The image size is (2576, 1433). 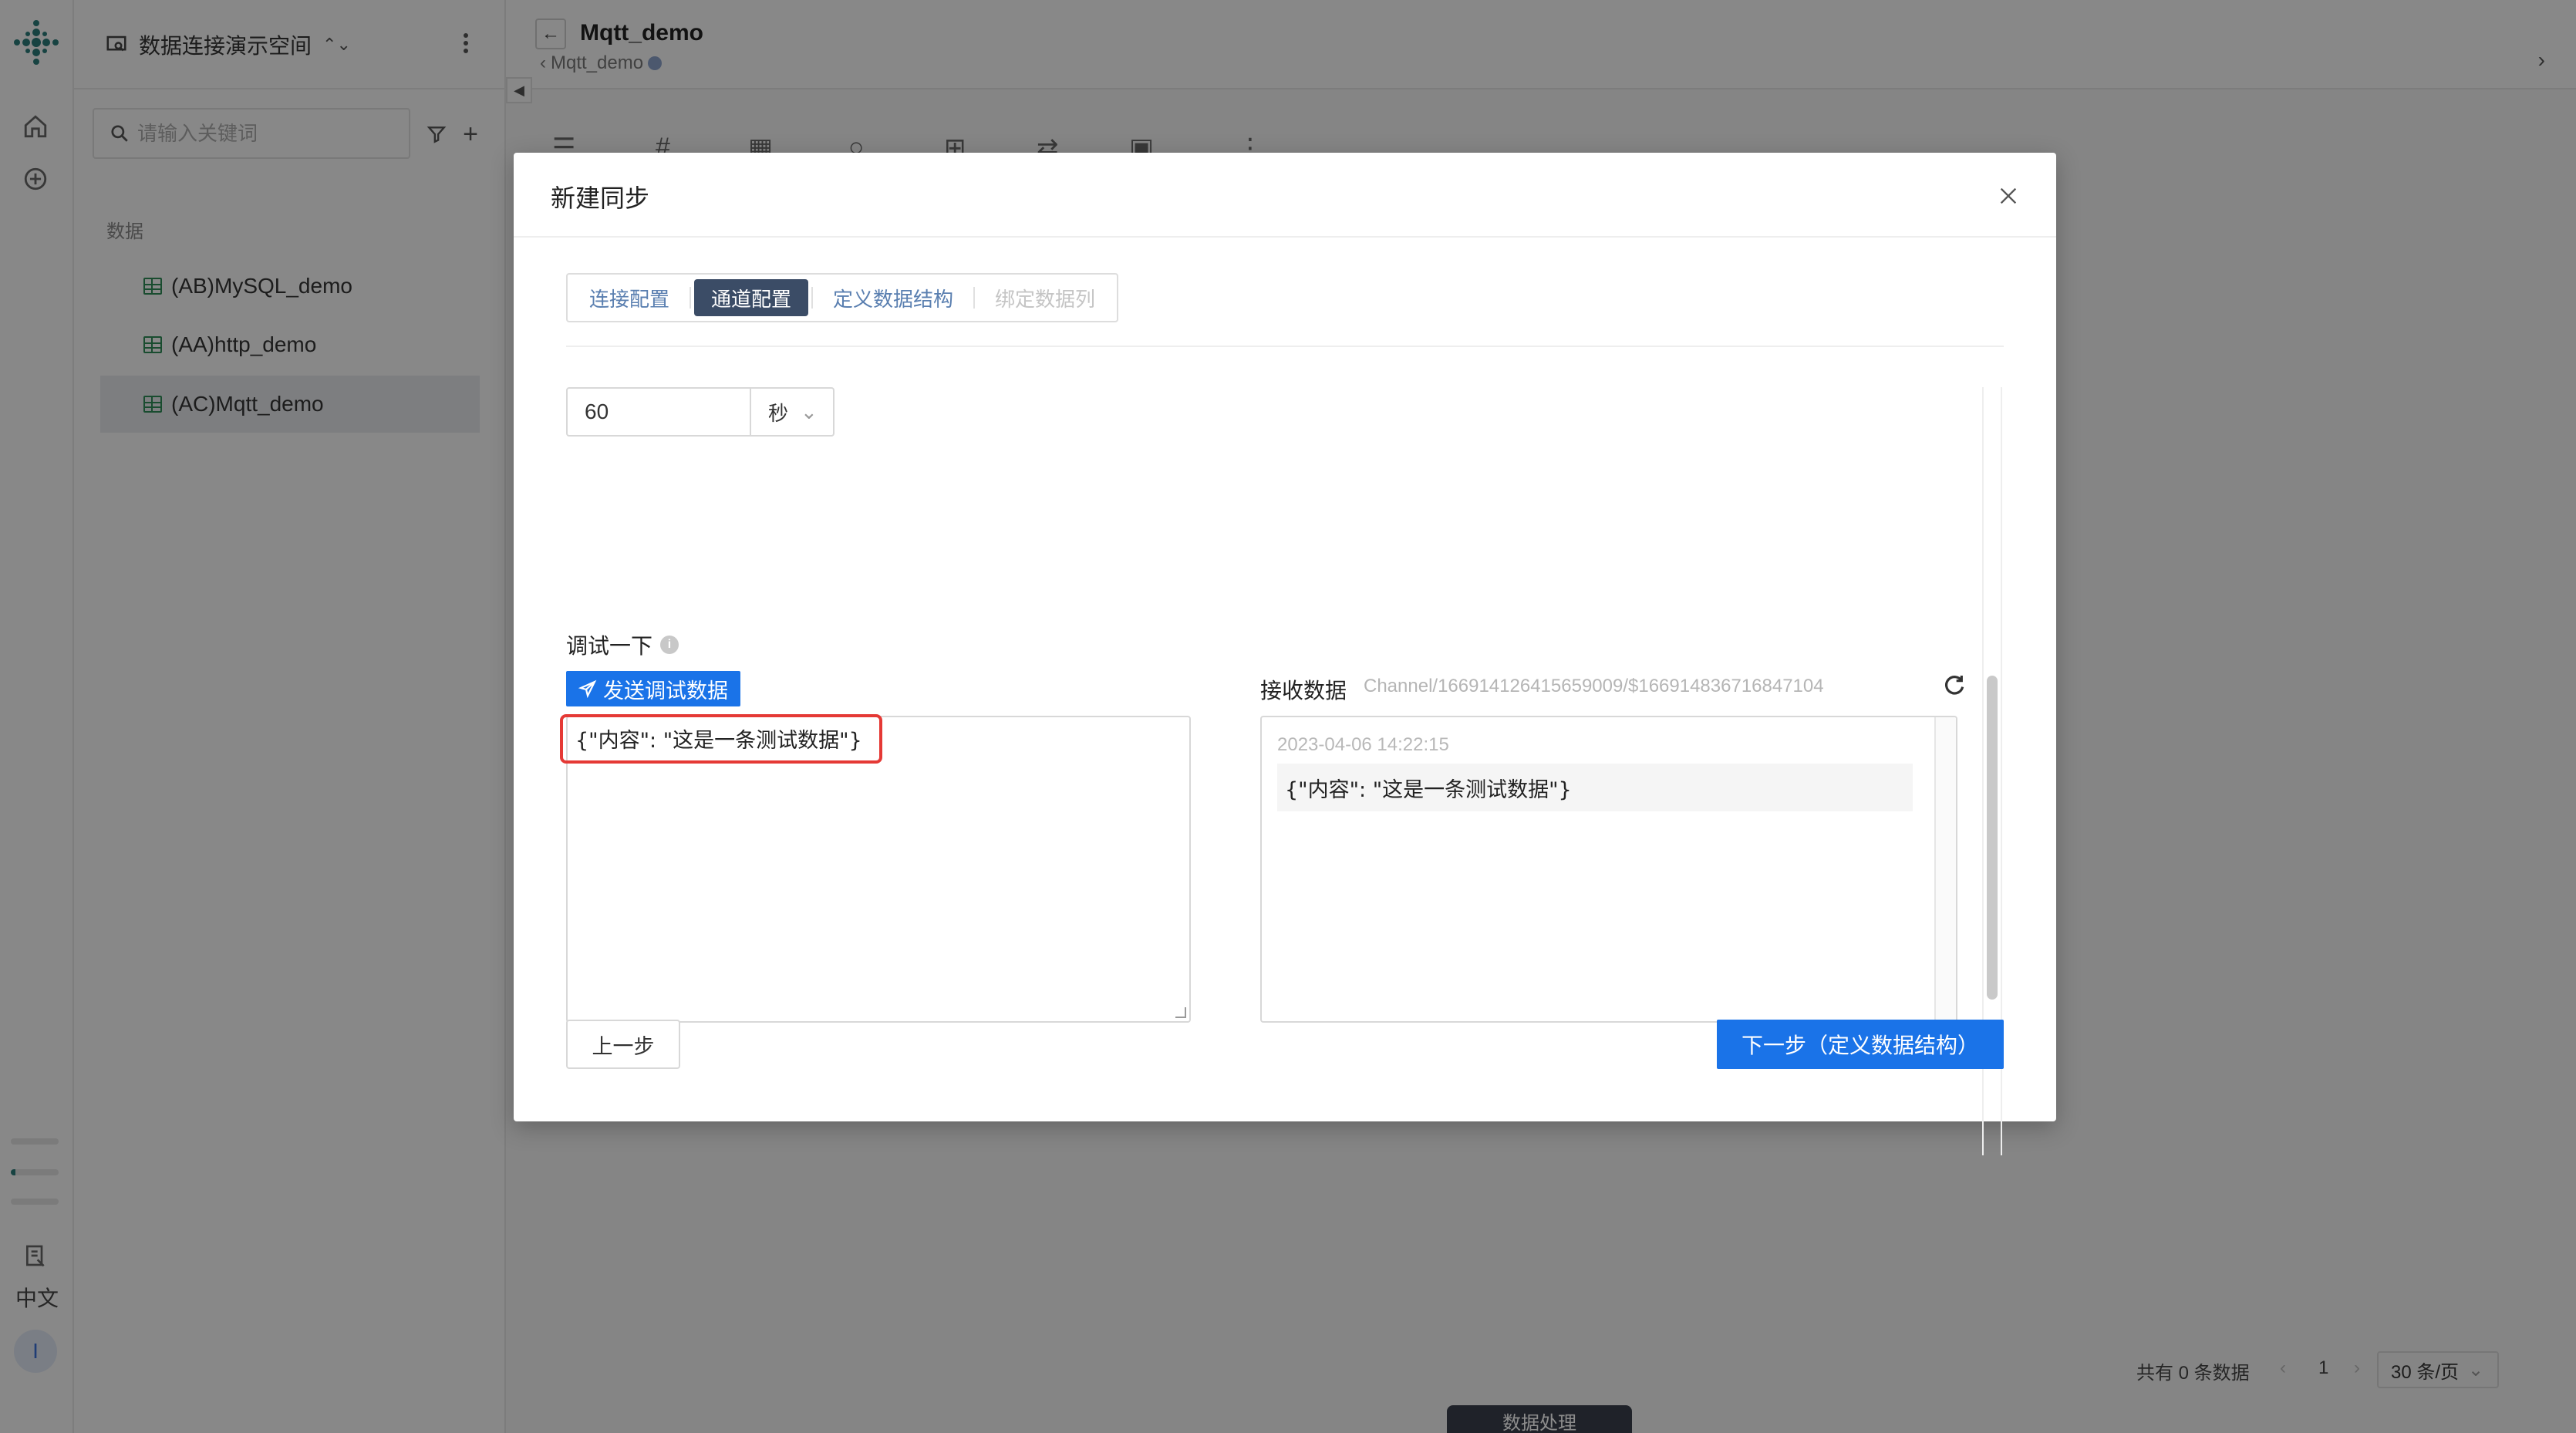 I want to click on debug-section-label: 调试一下 i, so click(x=622, y=644).